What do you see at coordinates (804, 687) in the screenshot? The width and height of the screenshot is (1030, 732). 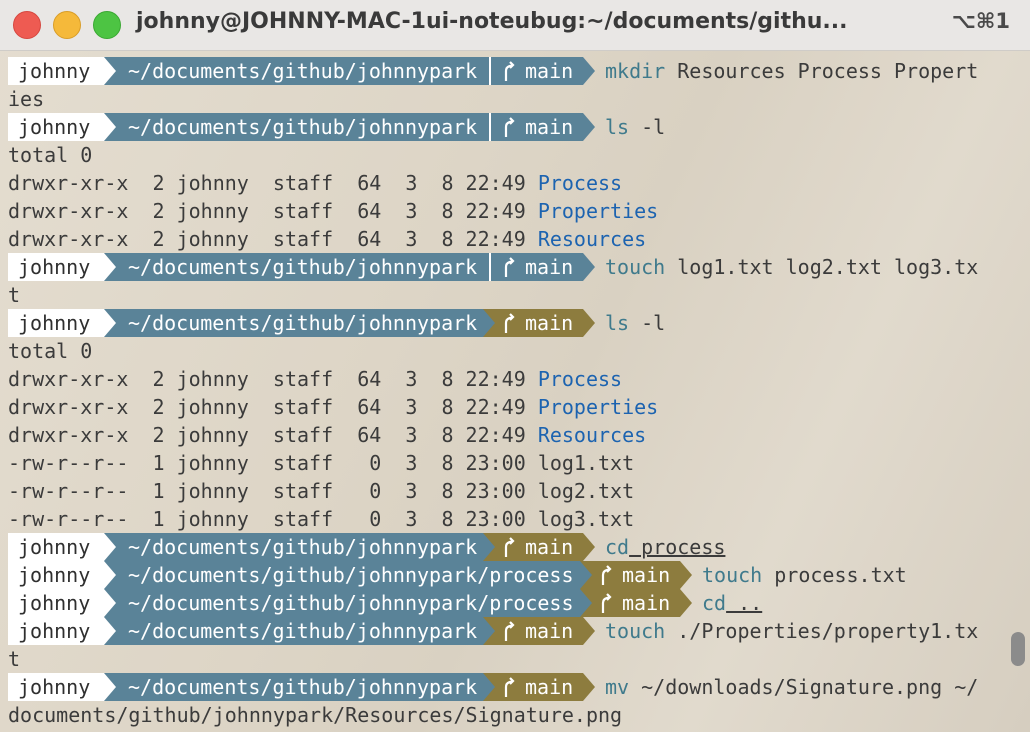 I see `command-args: ~/downloads/Signature.png ~/` at bounding box center [804, 687].